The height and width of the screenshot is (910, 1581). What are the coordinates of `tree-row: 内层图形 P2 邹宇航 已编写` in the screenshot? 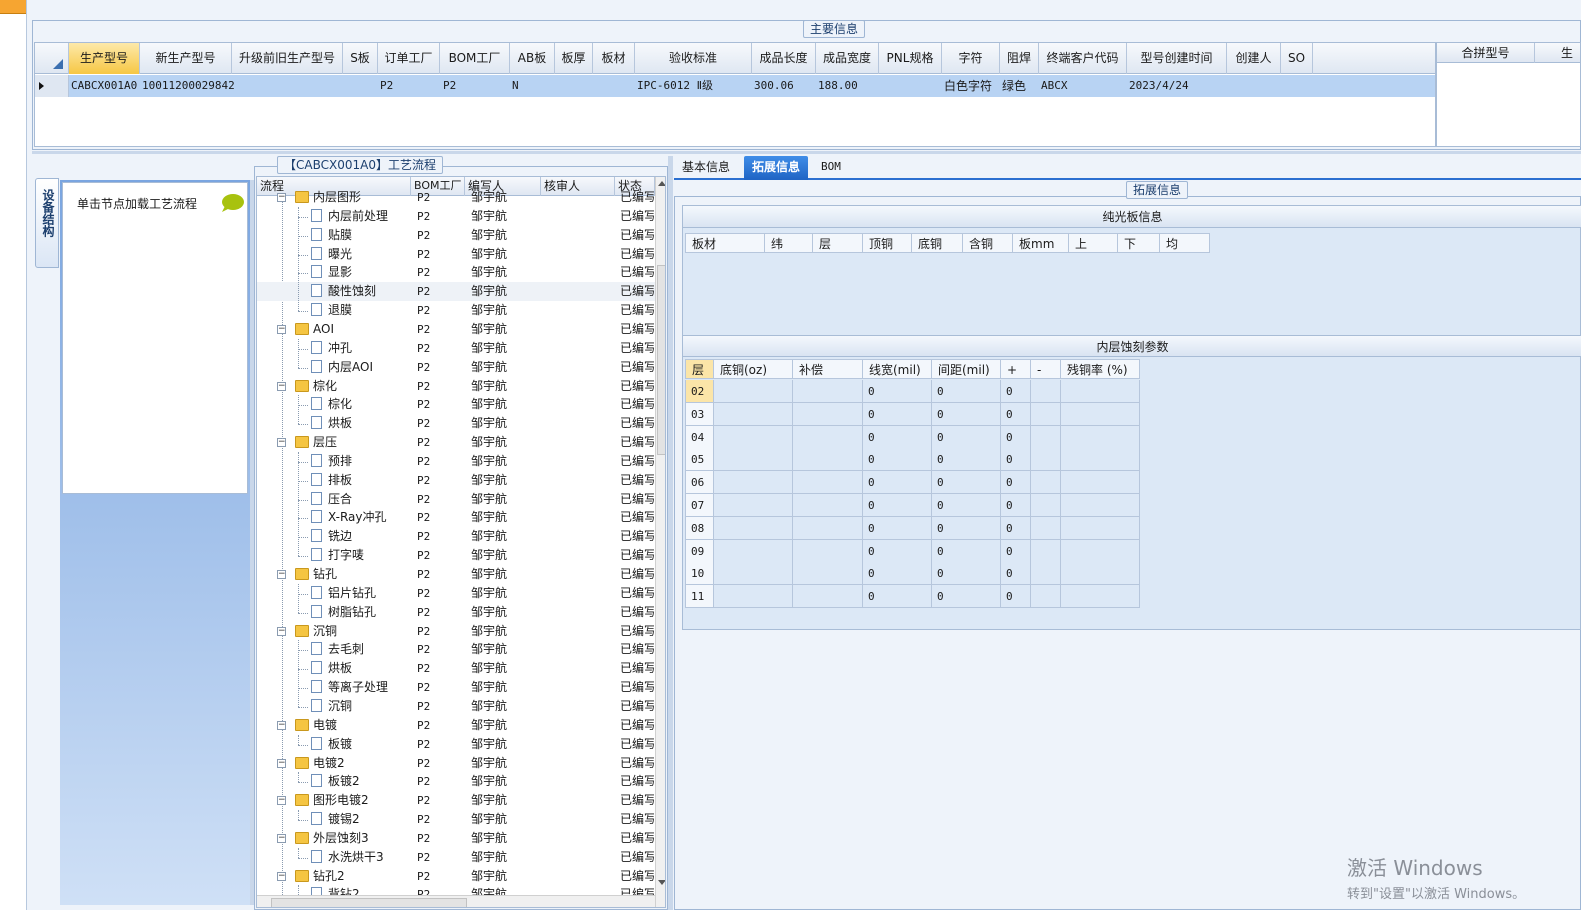 It's located at (456, 197).